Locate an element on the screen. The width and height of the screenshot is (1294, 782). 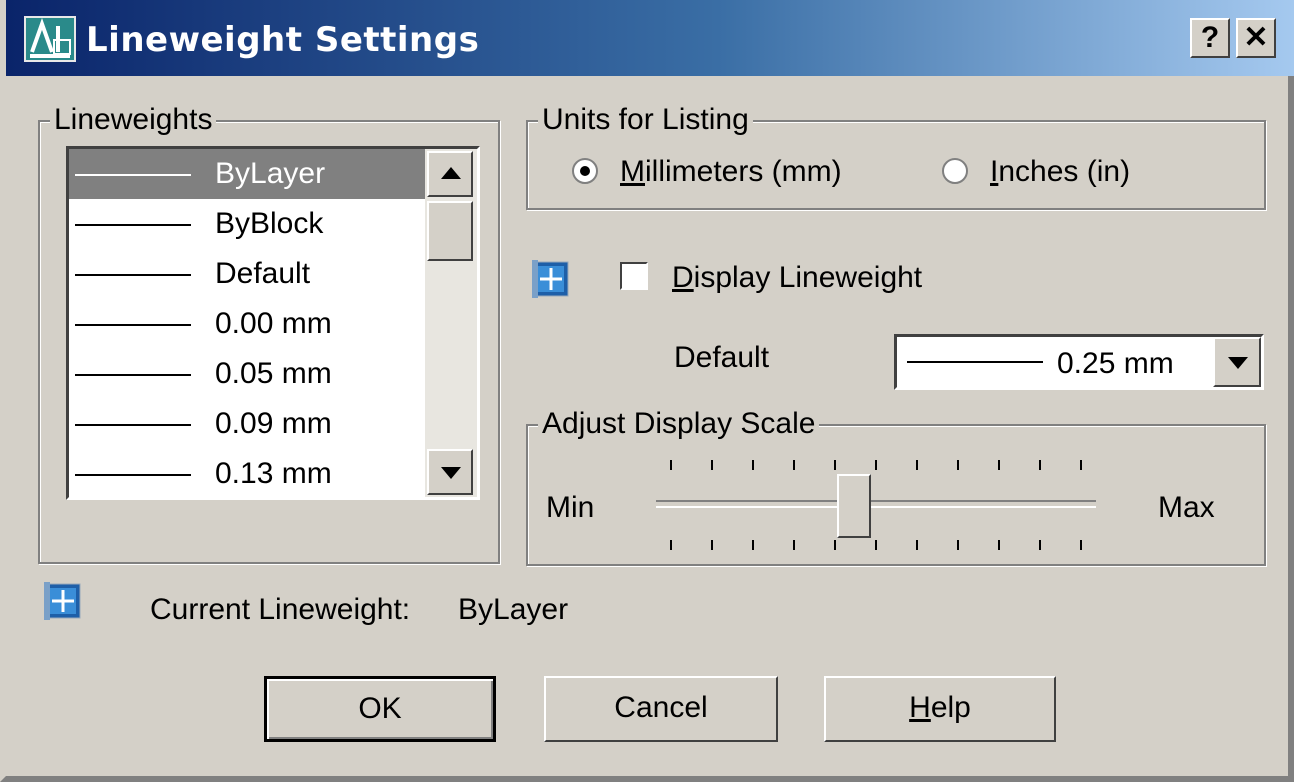
list-item: ByLayer is located at coordinates (273, 174).